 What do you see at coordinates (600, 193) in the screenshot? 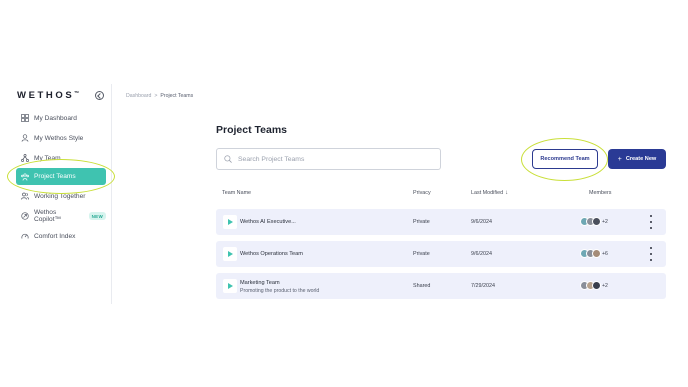
I see `column-header-members: Members` at bounding box center [600, 193].